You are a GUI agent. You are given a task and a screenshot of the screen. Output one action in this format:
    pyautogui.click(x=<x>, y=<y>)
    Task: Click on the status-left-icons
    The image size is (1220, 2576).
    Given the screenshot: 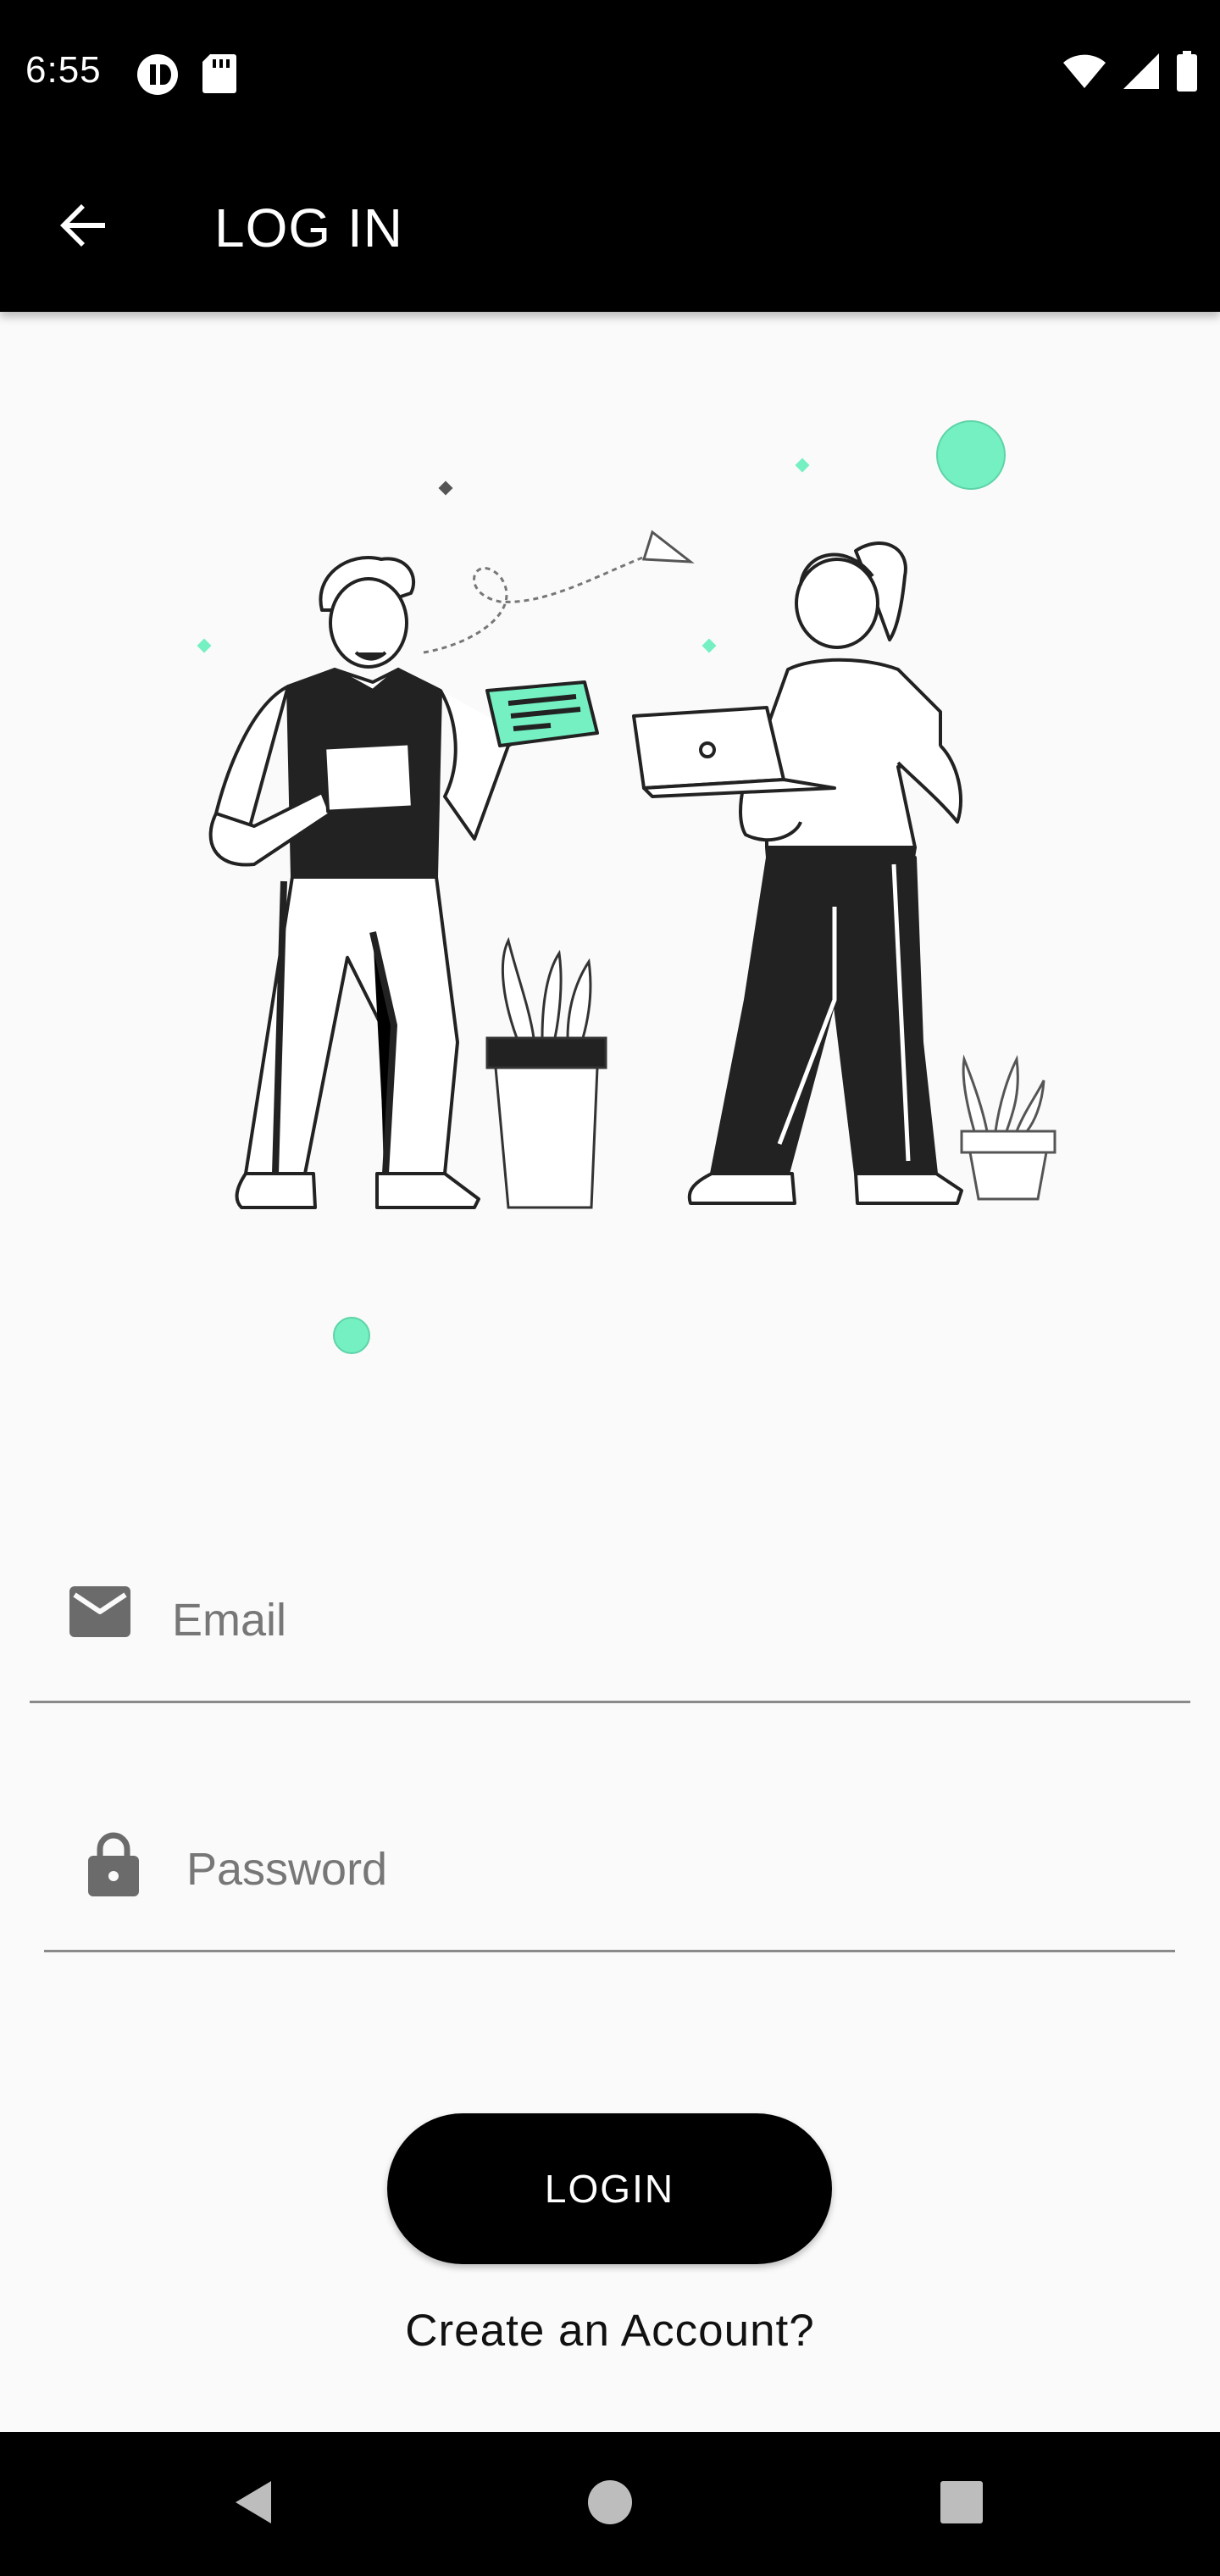 What is the action you would take?
    pyautogui.click(x=186, y=77)
    